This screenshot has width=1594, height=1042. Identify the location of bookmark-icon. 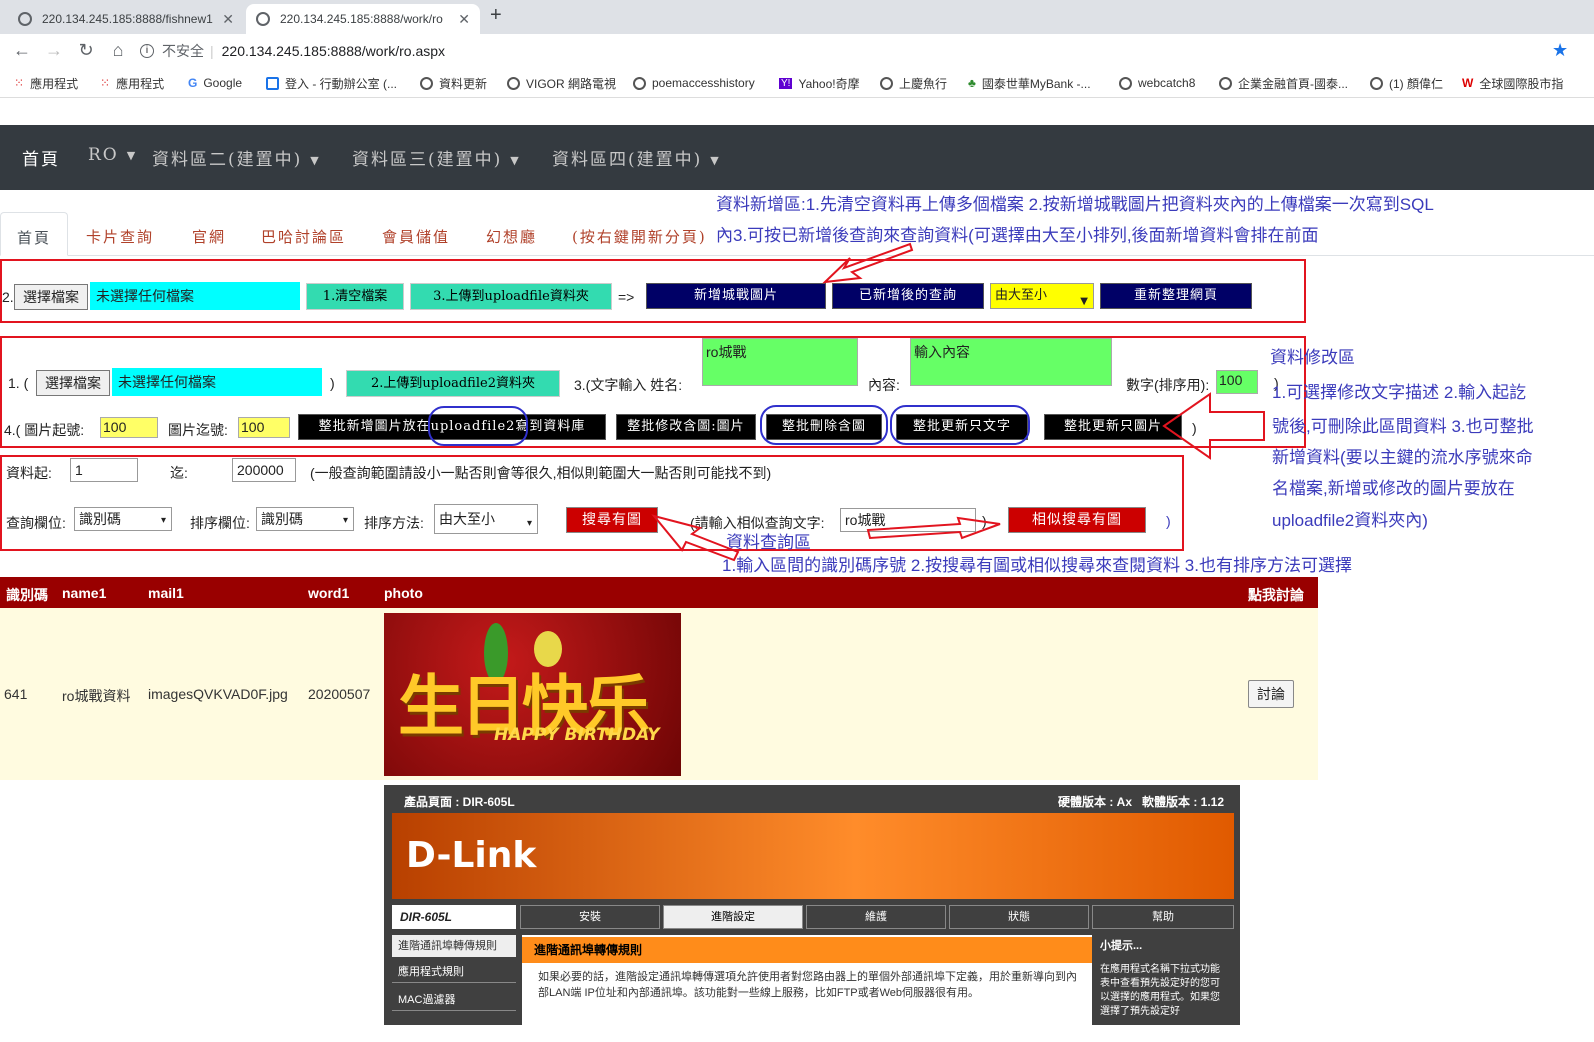
(272, 83).